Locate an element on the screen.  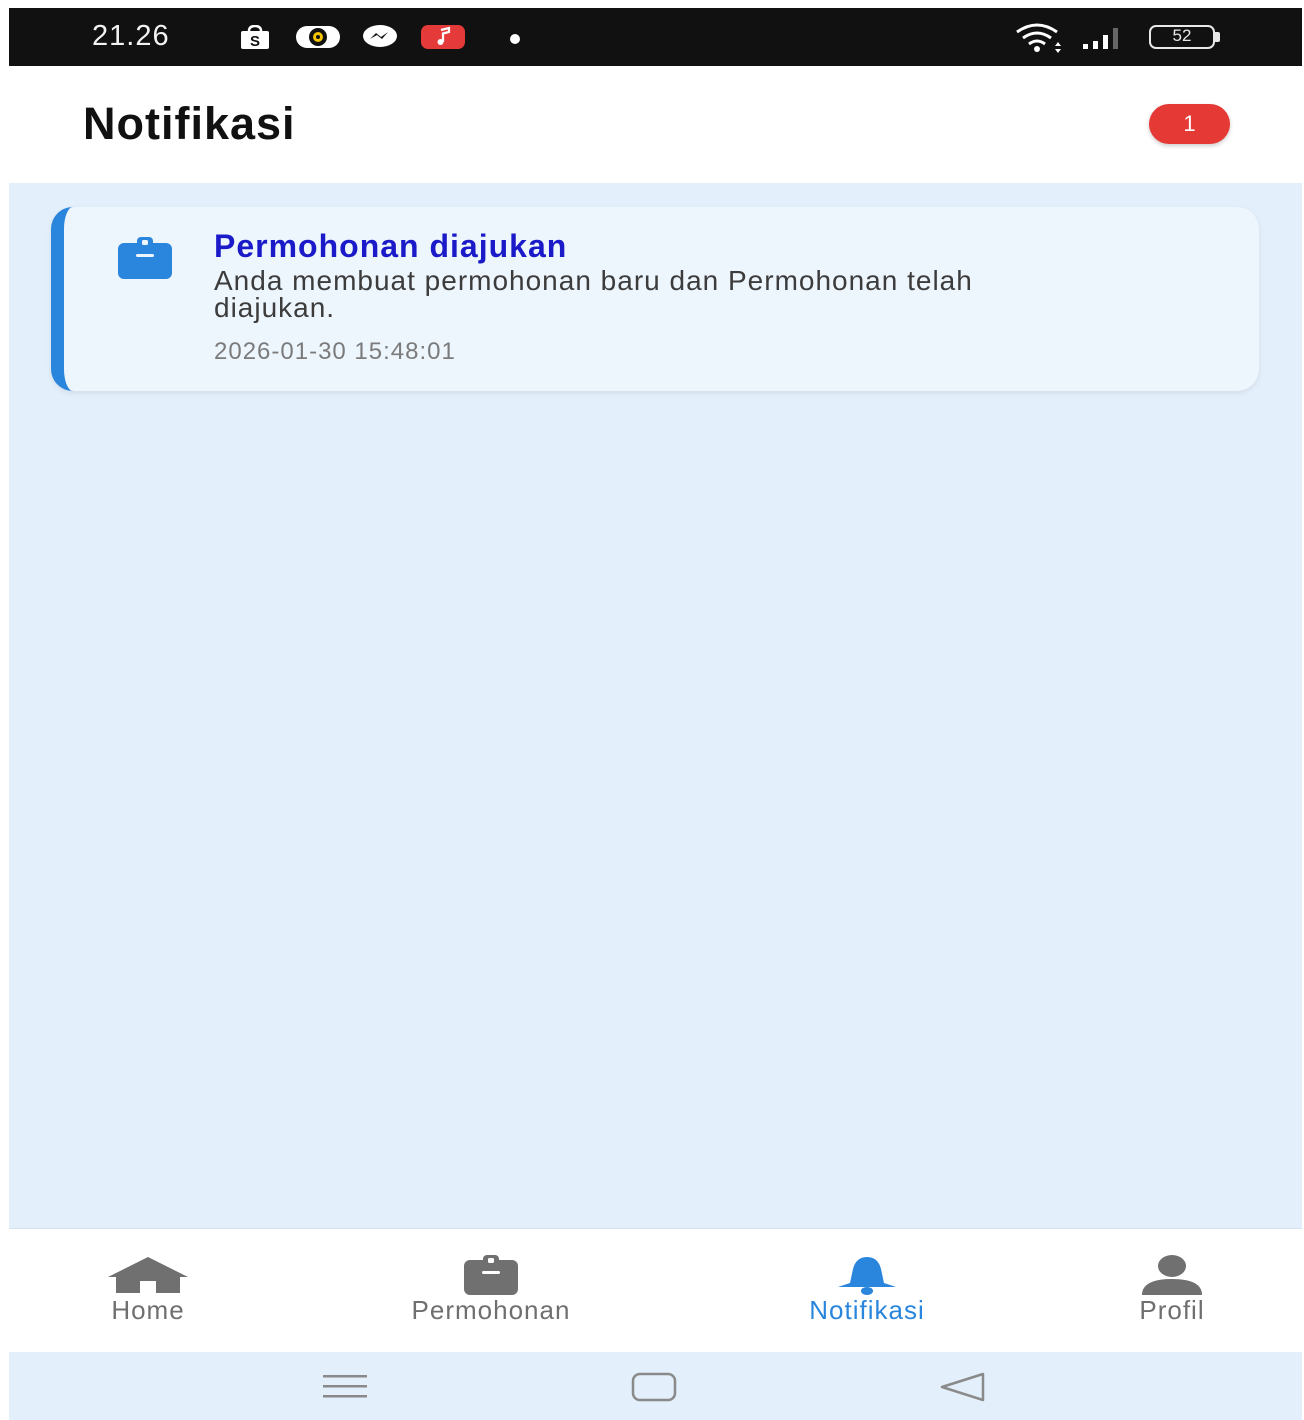
signal-icon is located at coordinates (1100, 38).